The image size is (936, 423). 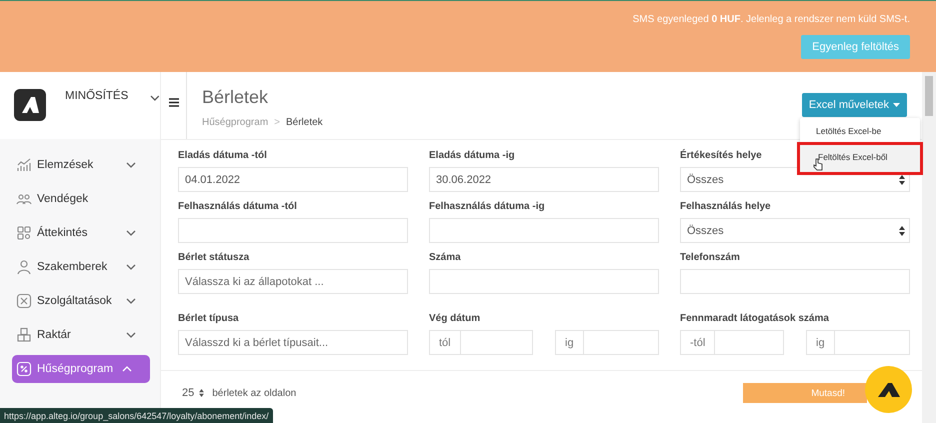 What do you see at coordinates (24, 232) in the screenshot?
I see `grid-icon` at bounding box center [24, 232].